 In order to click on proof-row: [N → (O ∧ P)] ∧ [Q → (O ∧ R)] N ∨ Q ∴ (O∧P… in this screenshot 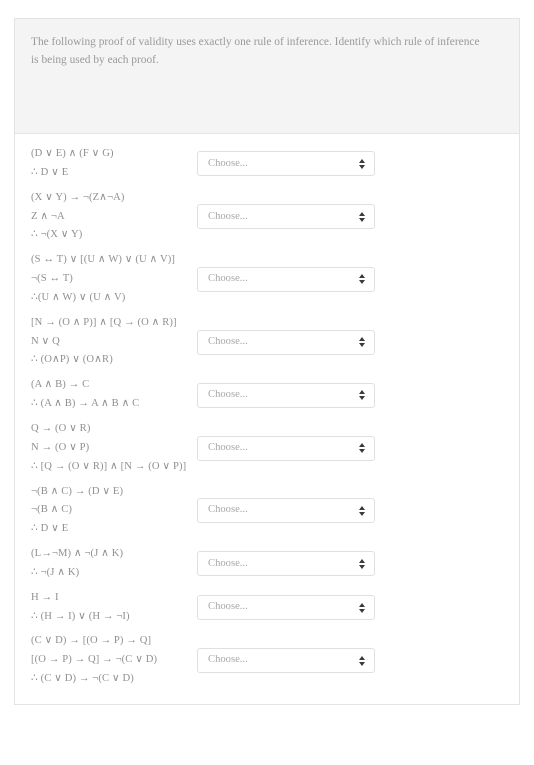, I will do `click(267, 342)`.